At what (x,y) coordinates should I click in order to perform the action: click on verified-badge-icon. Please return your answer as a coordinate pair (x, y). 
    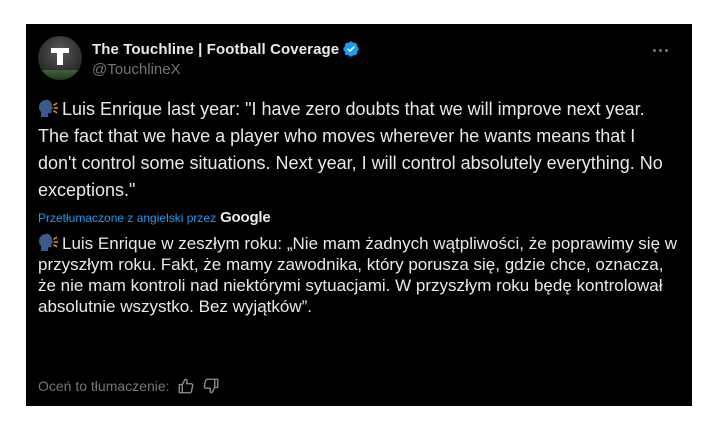
    Looking at the image, I should click on (351, 49).